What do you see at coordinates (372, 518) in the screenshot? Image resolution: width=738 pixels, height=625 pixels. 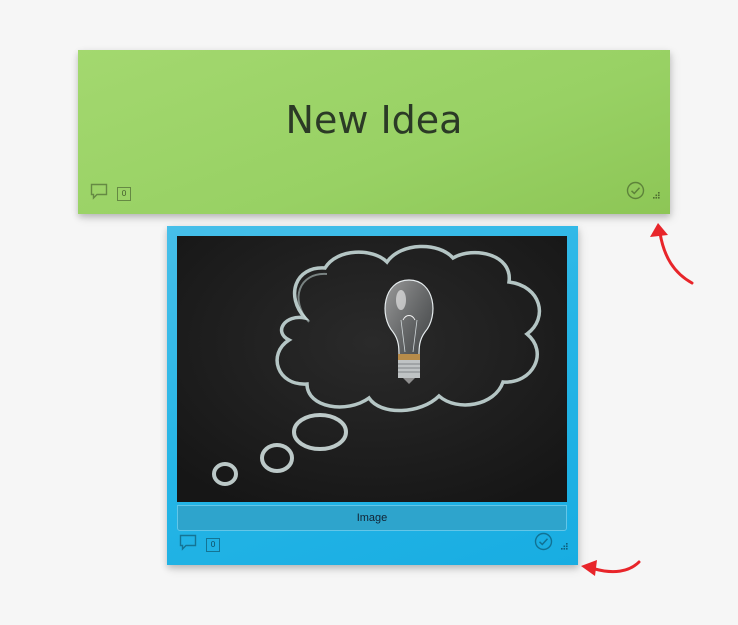 I see `image-caption: Image` at bounding box center [372, 518].